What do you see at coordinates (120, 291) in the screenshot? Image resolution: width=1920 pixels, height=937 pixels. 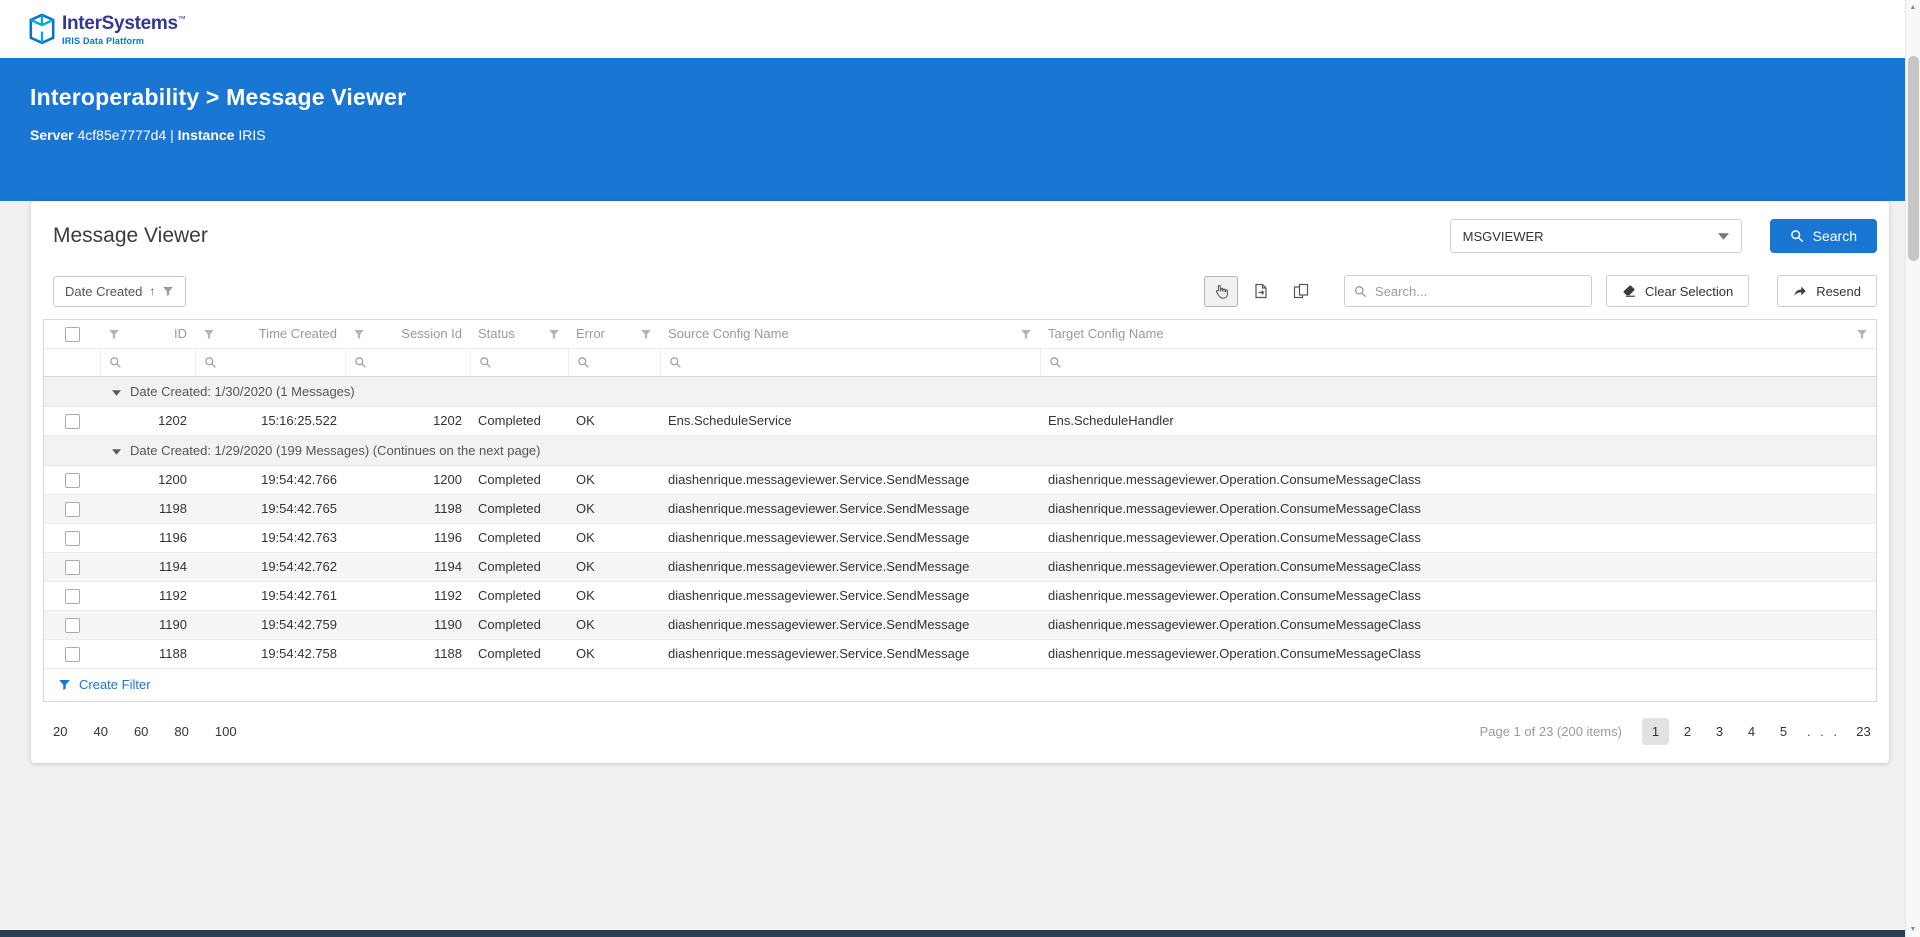 I see `sort-date-created-button: Date Created ↑` at bounding box center [120, 291].